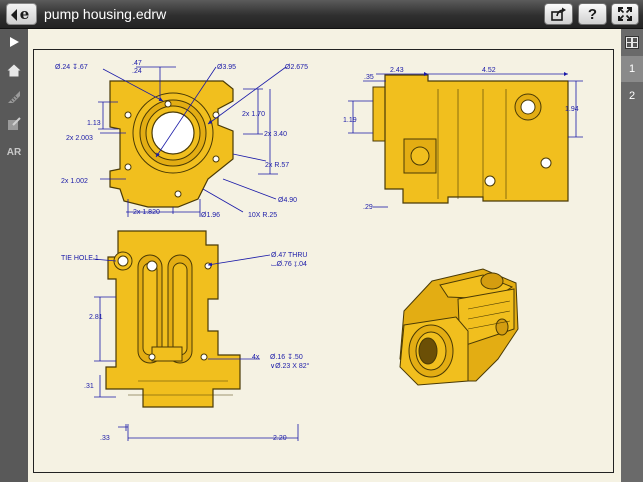 This screenshot has height=482, width=643. I want to click on dim-front-10: 2x R.57, so click(277, 165).